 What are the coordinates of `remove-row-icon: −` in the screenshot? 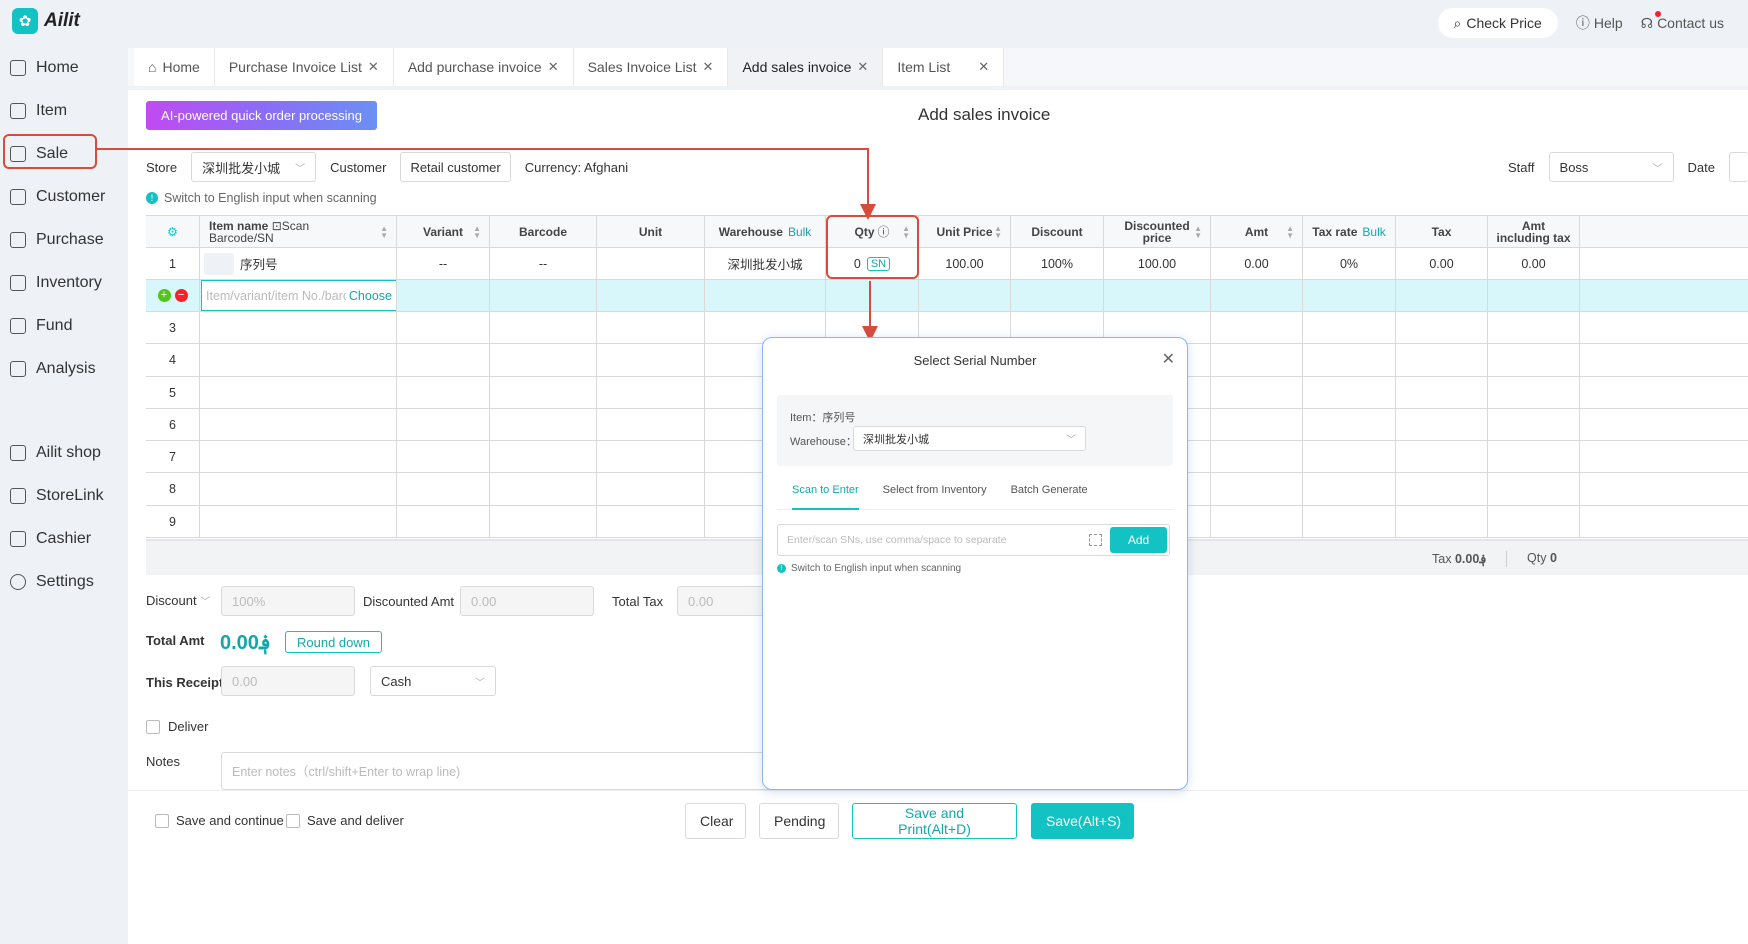 It's located at (181, 295).